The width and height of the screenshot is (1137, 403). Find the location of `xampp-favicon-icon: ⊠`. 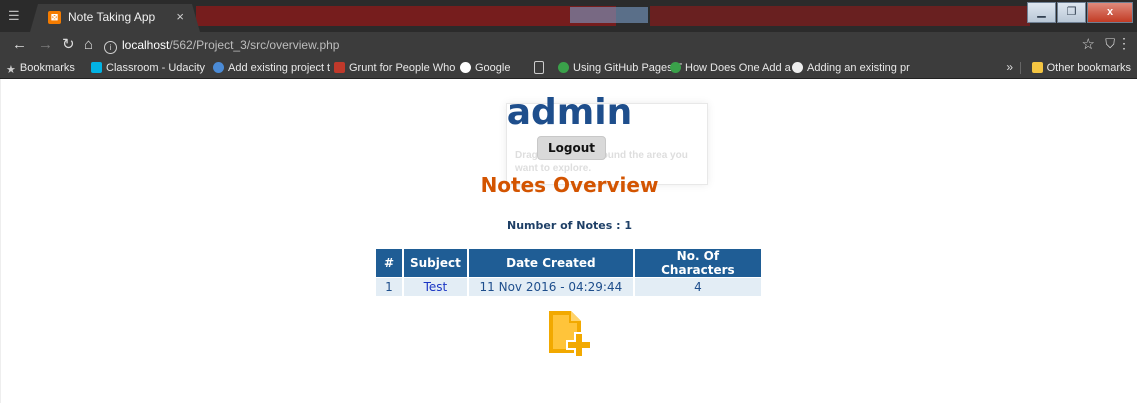

xampp-favicon-icon: ⊠ is located at coordinates (54, 17).